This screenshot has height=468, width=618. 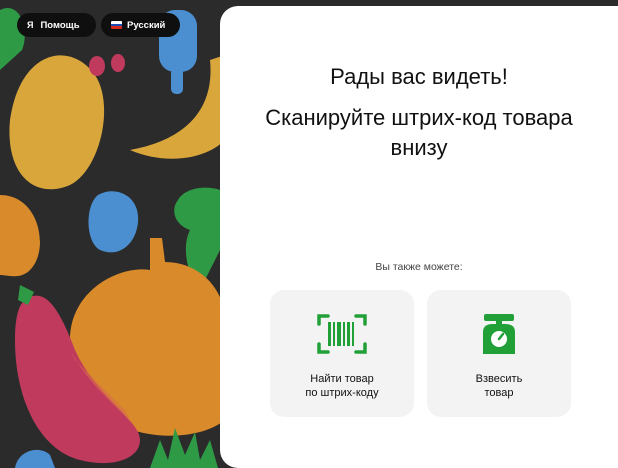 I want to click on barcode-scan-icon, so click(x=342, y=334).